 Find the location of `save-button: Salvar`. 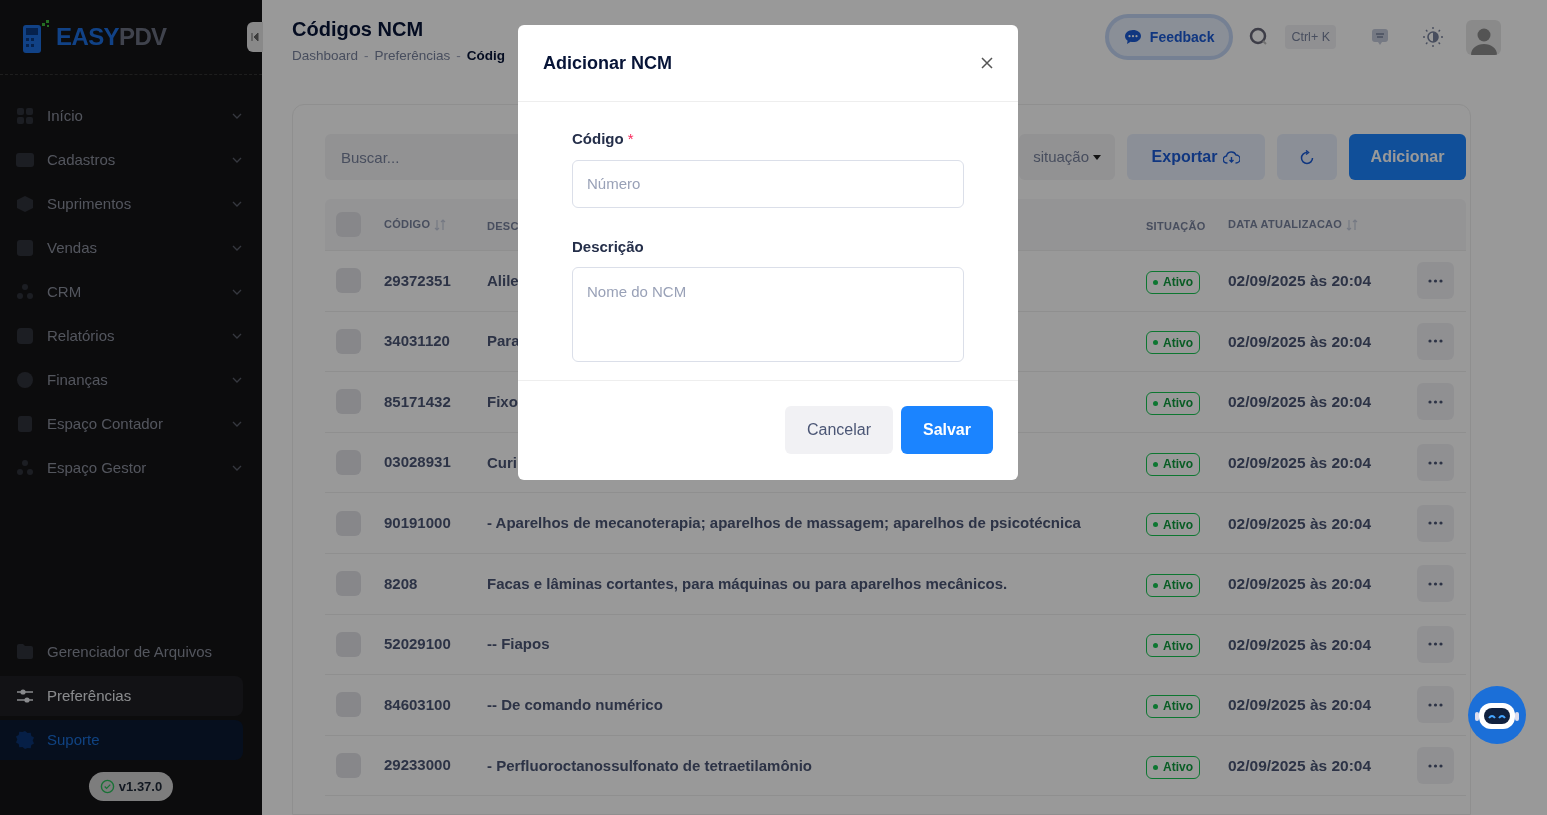

save-button: Salvar is located at coordinates (946, 430).